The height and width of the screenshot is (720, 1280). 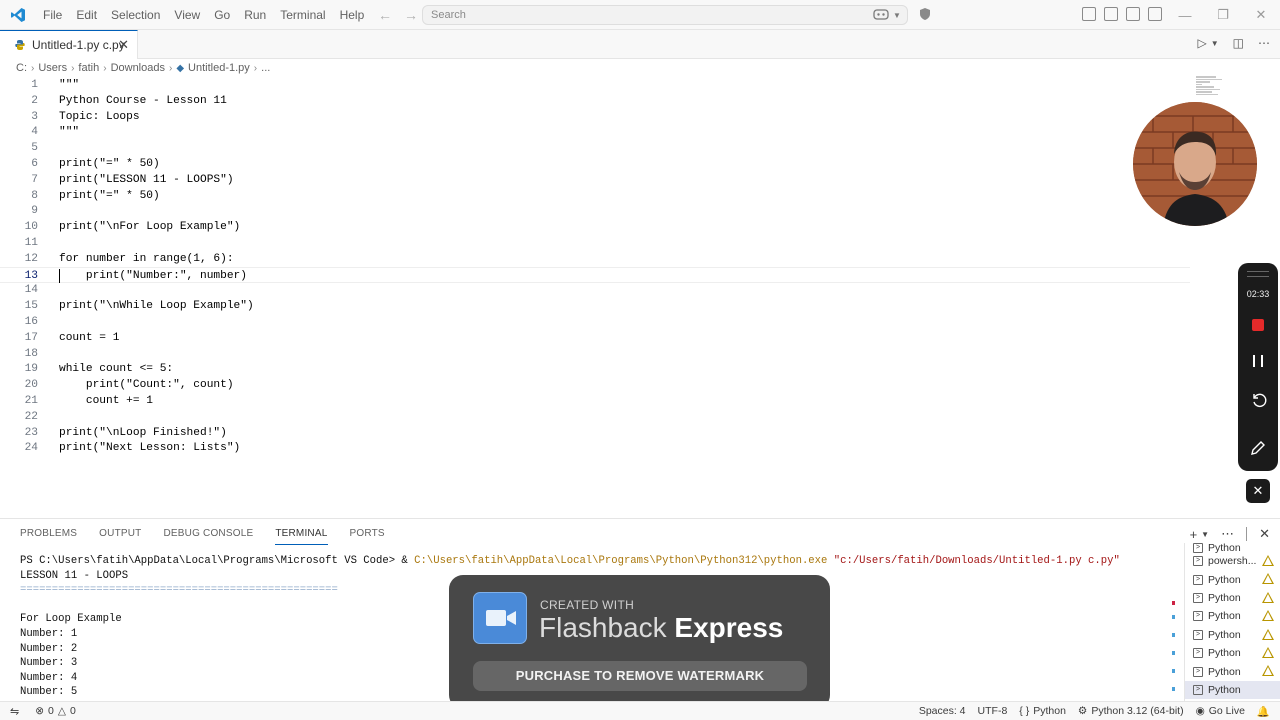 What do you see at coordinates (1263, 711) in the screenshot?
I see `notifications-icon: 🔔` at bounding box center [1263, 711].